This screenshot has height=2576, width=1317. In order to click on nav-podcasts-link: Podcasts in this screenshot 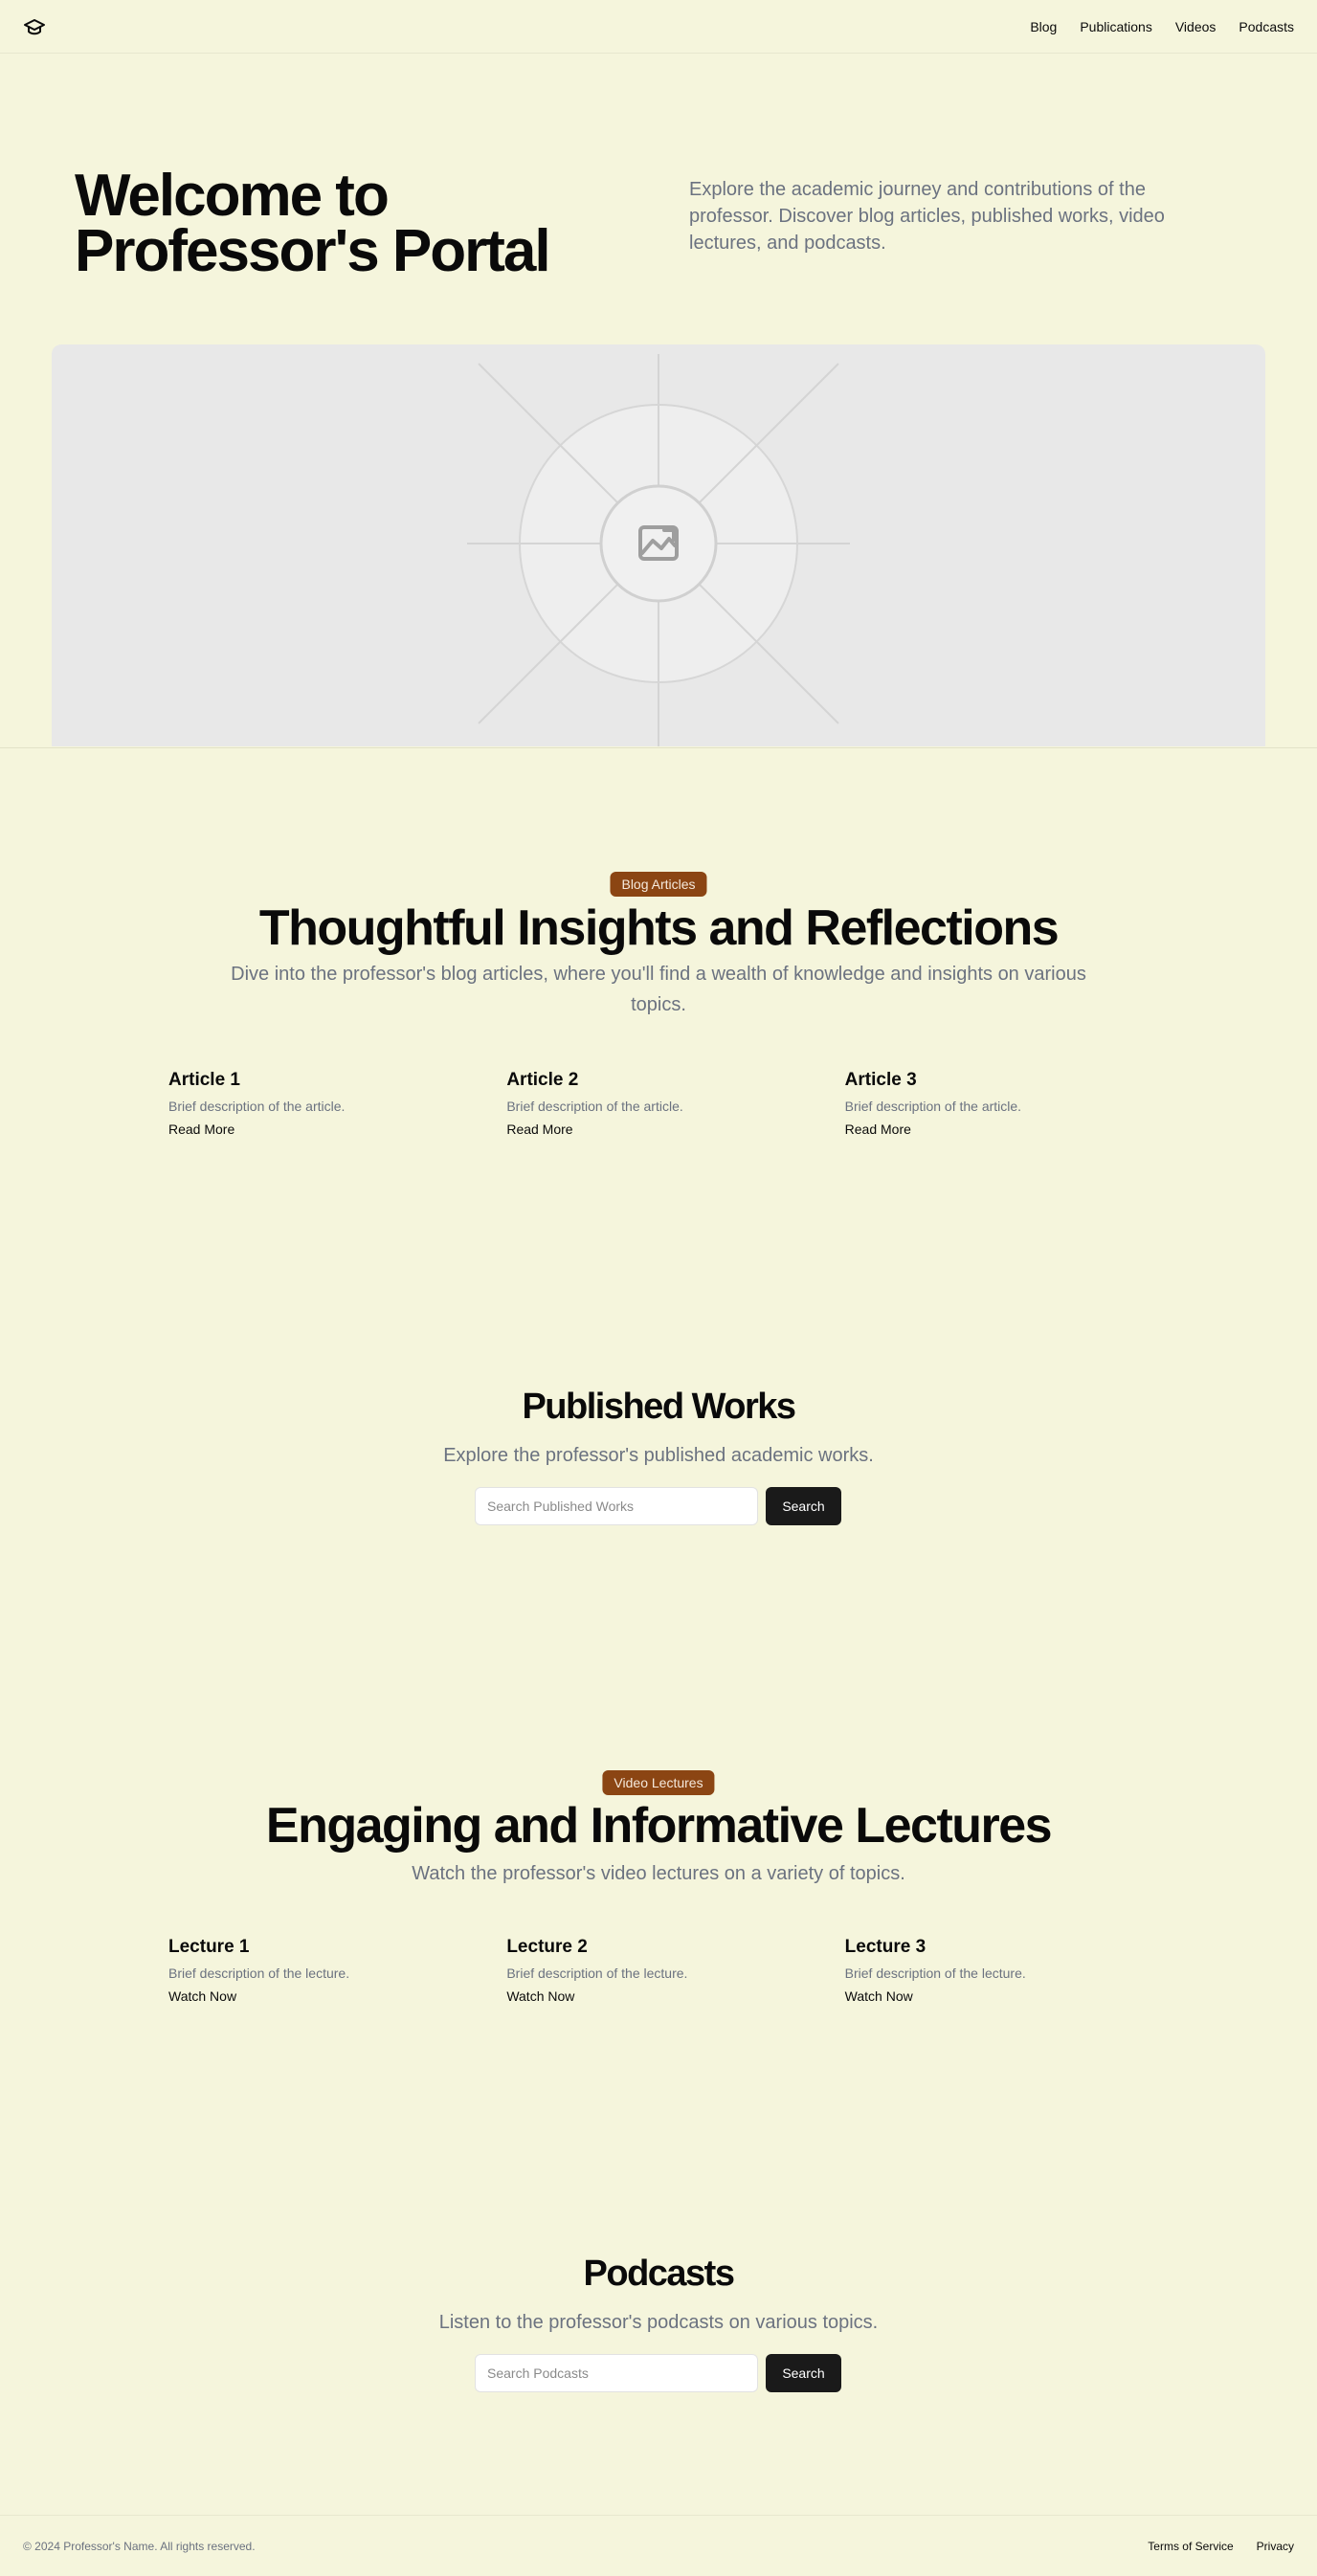, I will do `click(1266, 26)`.